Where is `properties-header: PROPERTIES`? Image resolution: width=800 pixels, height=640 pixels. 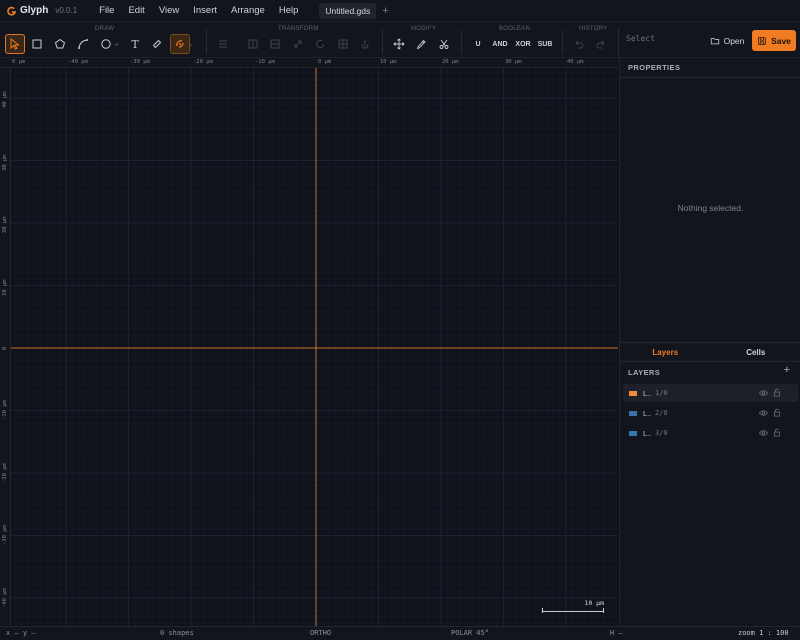
properties-header: PROPERTIES is located at coordinates (710, 68).